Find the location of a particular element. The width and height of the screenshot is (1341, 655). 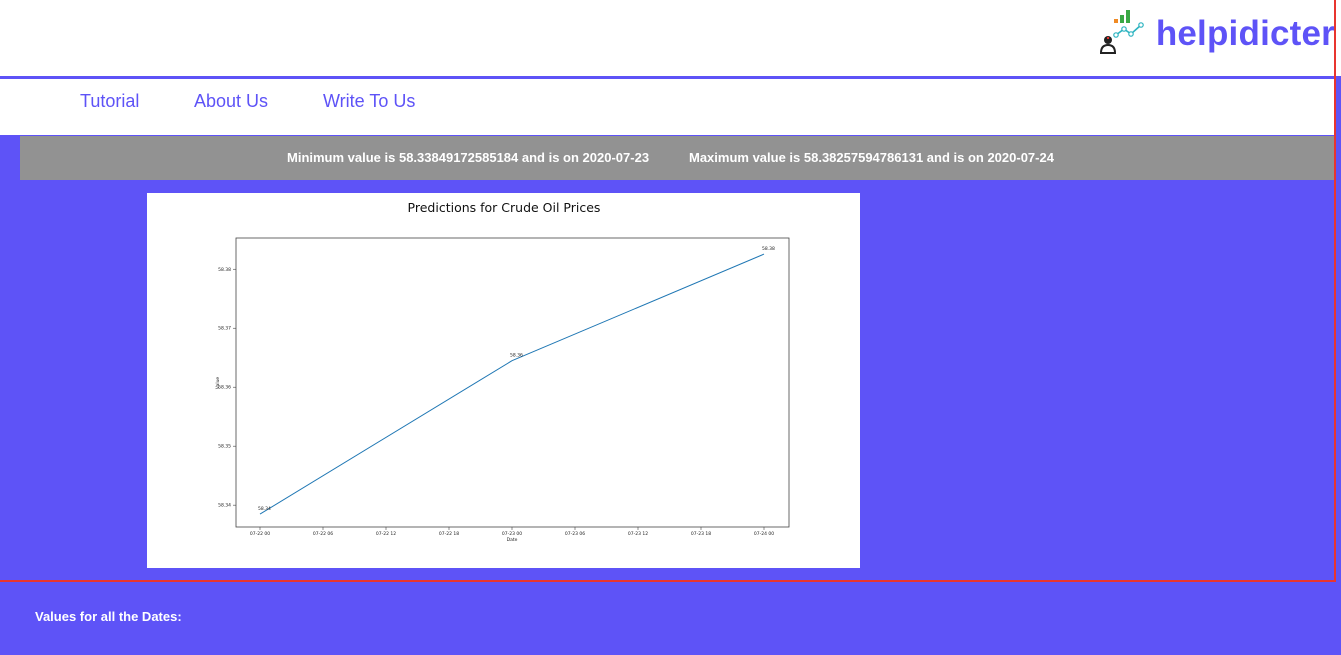

y-tick-label: 58.35 is located at coordinates (224, 447).